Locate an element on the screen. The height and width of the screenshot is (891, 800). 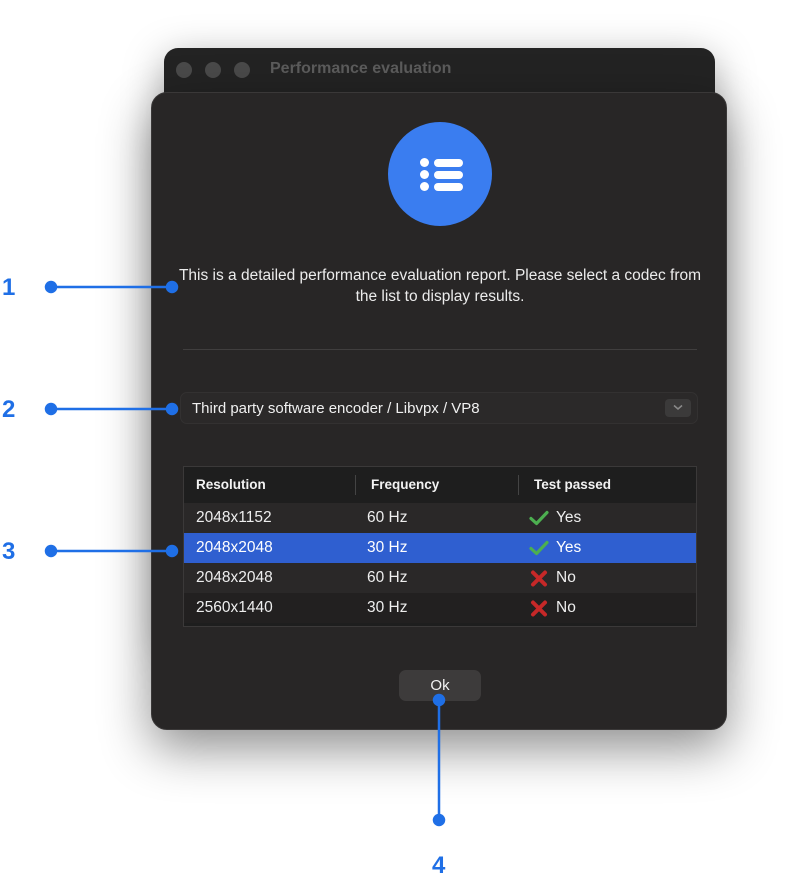
callout-number-2: 2 is located at coordinates (9, 409).